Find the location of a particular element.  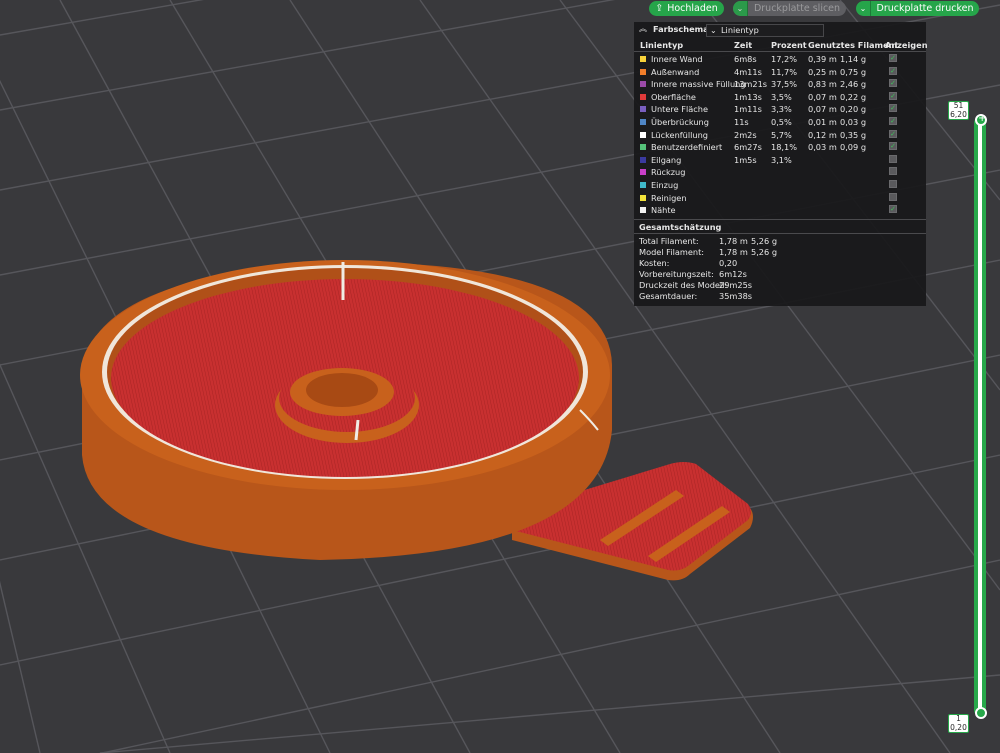

line-type-grams: 2,46 g is located at coordinates (853, 84).